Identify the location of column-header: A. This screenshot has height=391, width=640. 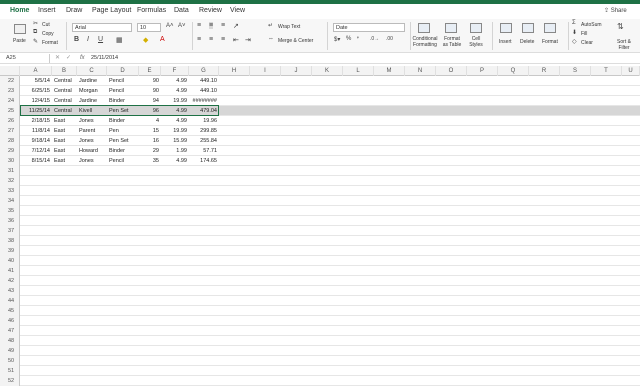
(36, 71).